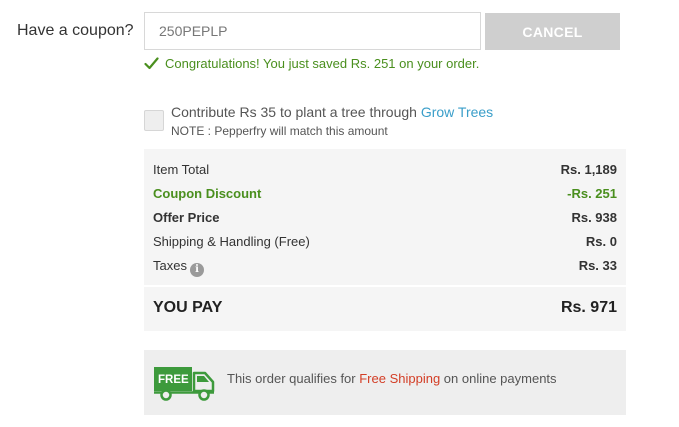 Image resolution: width=679 pixels, height=427 pixels. I want to click on taxes-label-wrap: Taxes i, so click(178, 267).